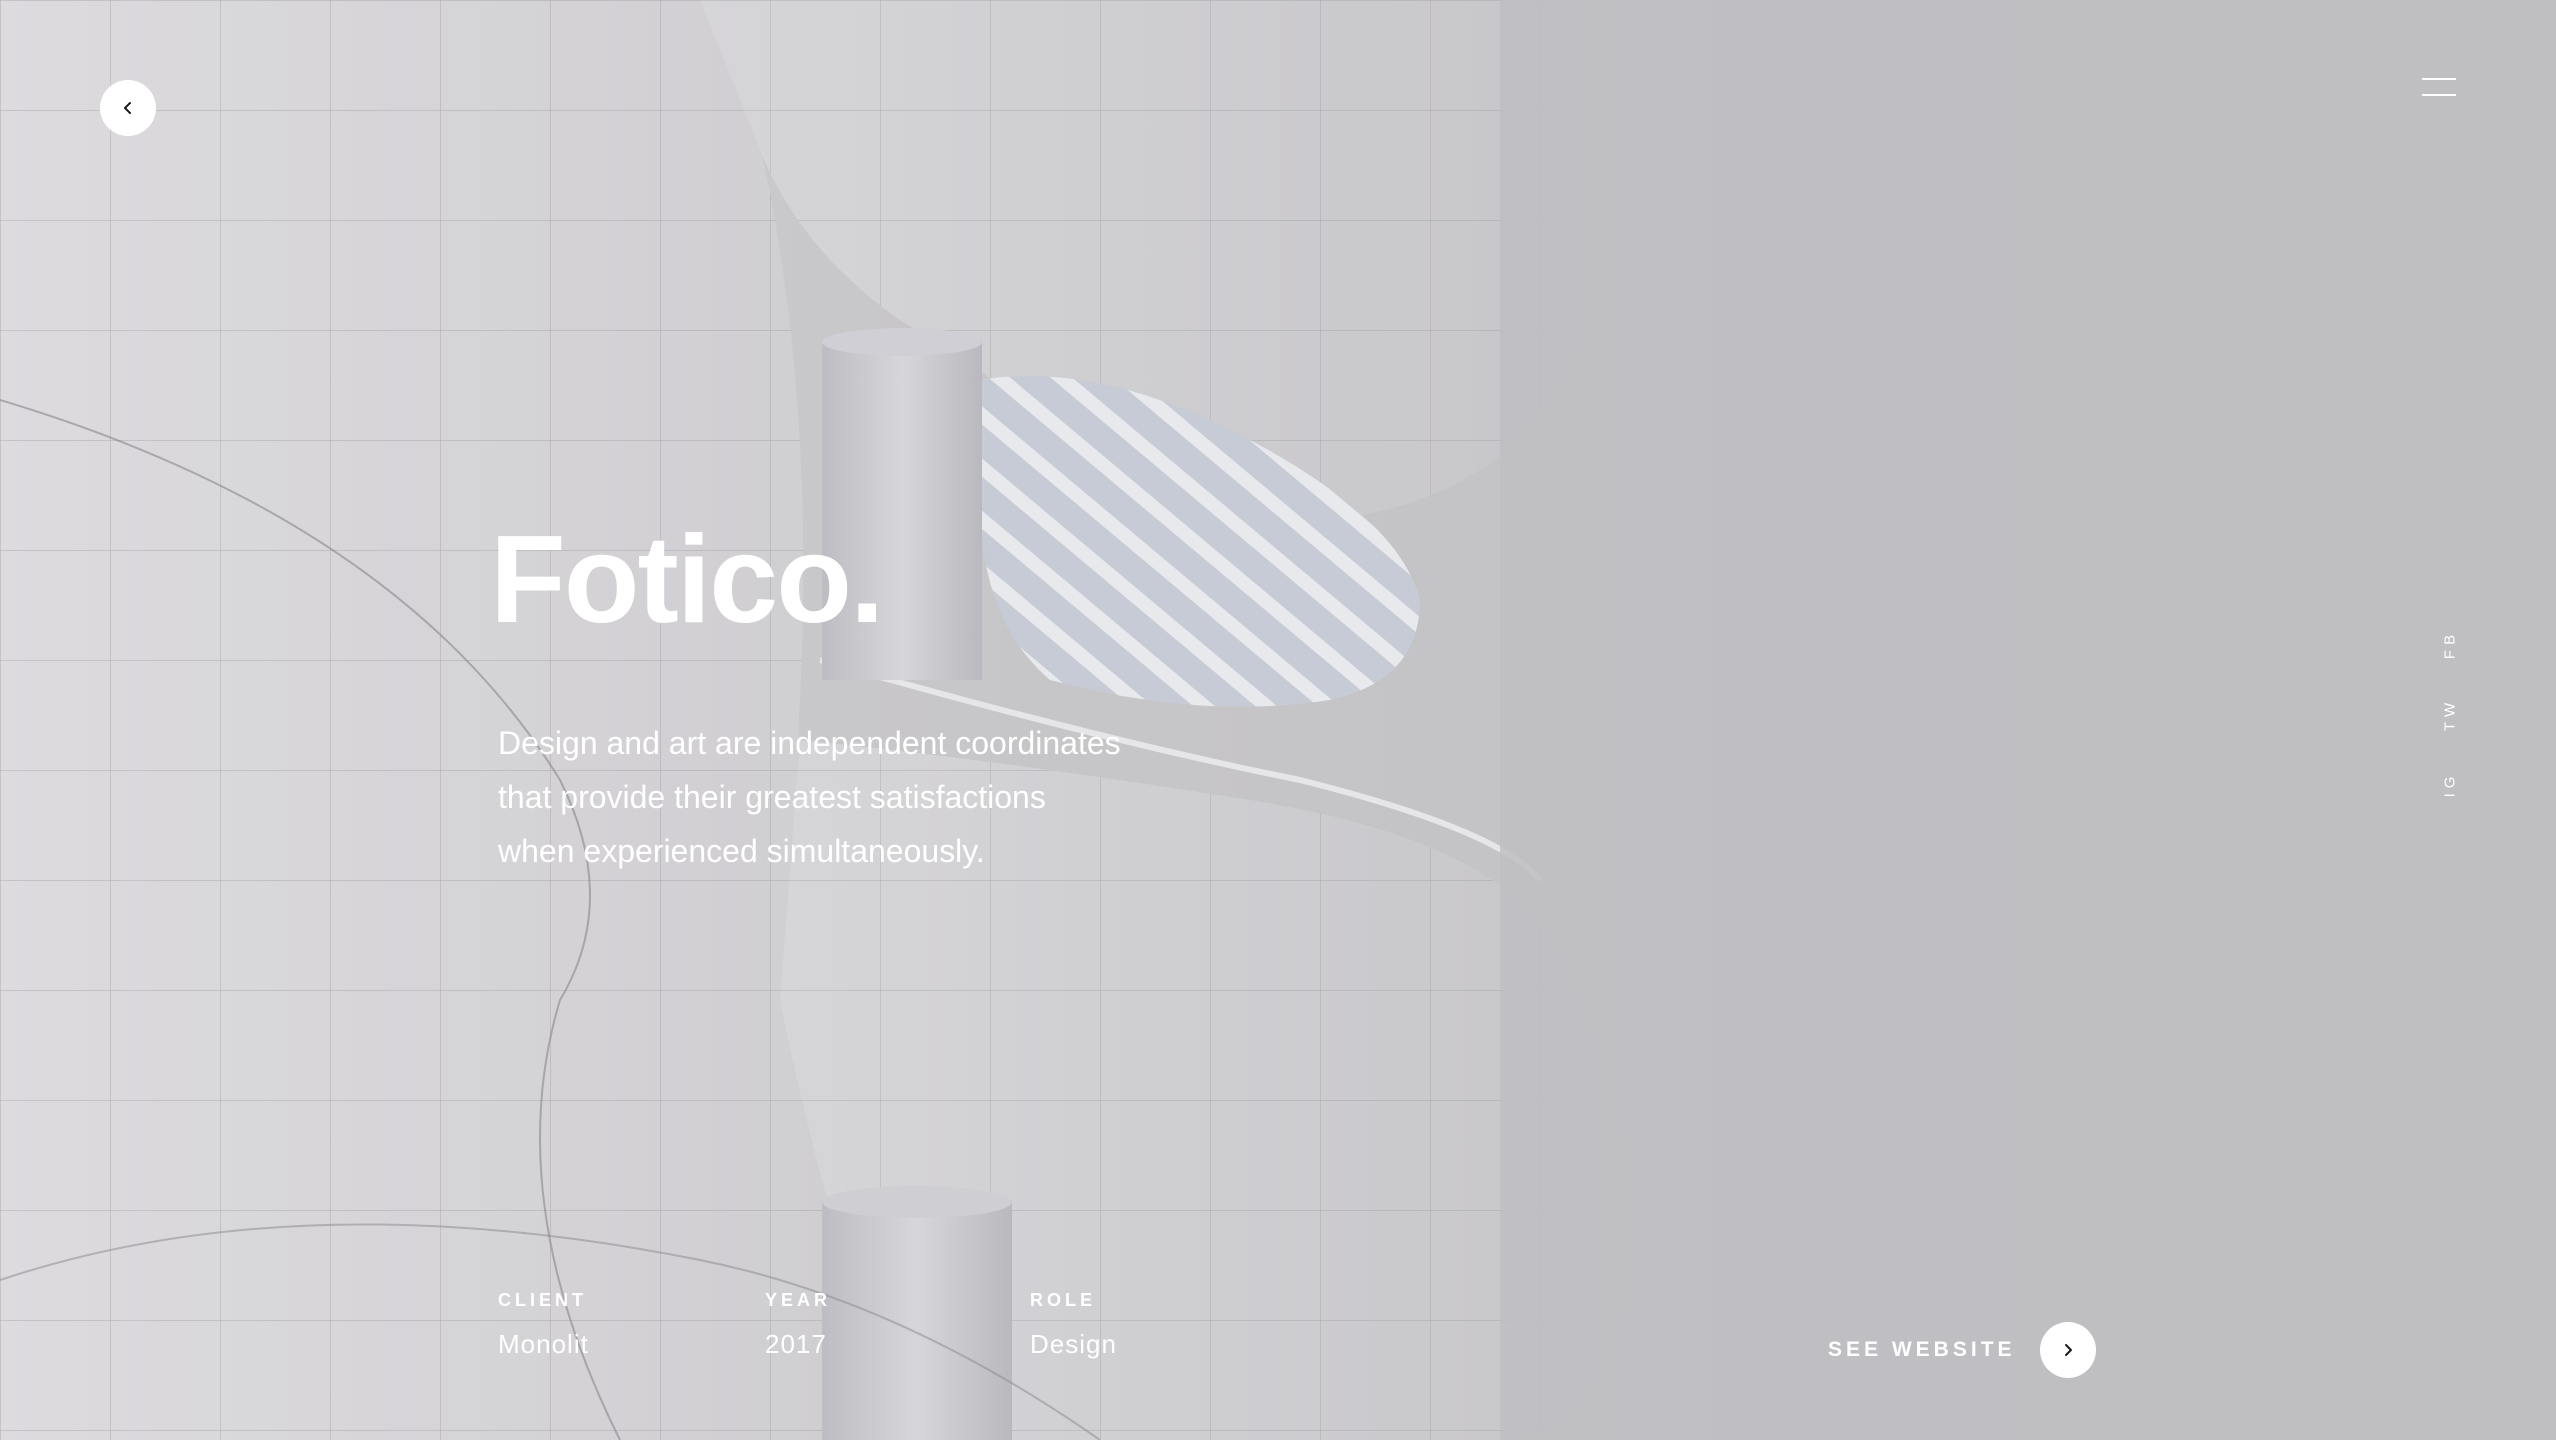  I want to click on meta-year-label: YEAR, so click(798, 1300).